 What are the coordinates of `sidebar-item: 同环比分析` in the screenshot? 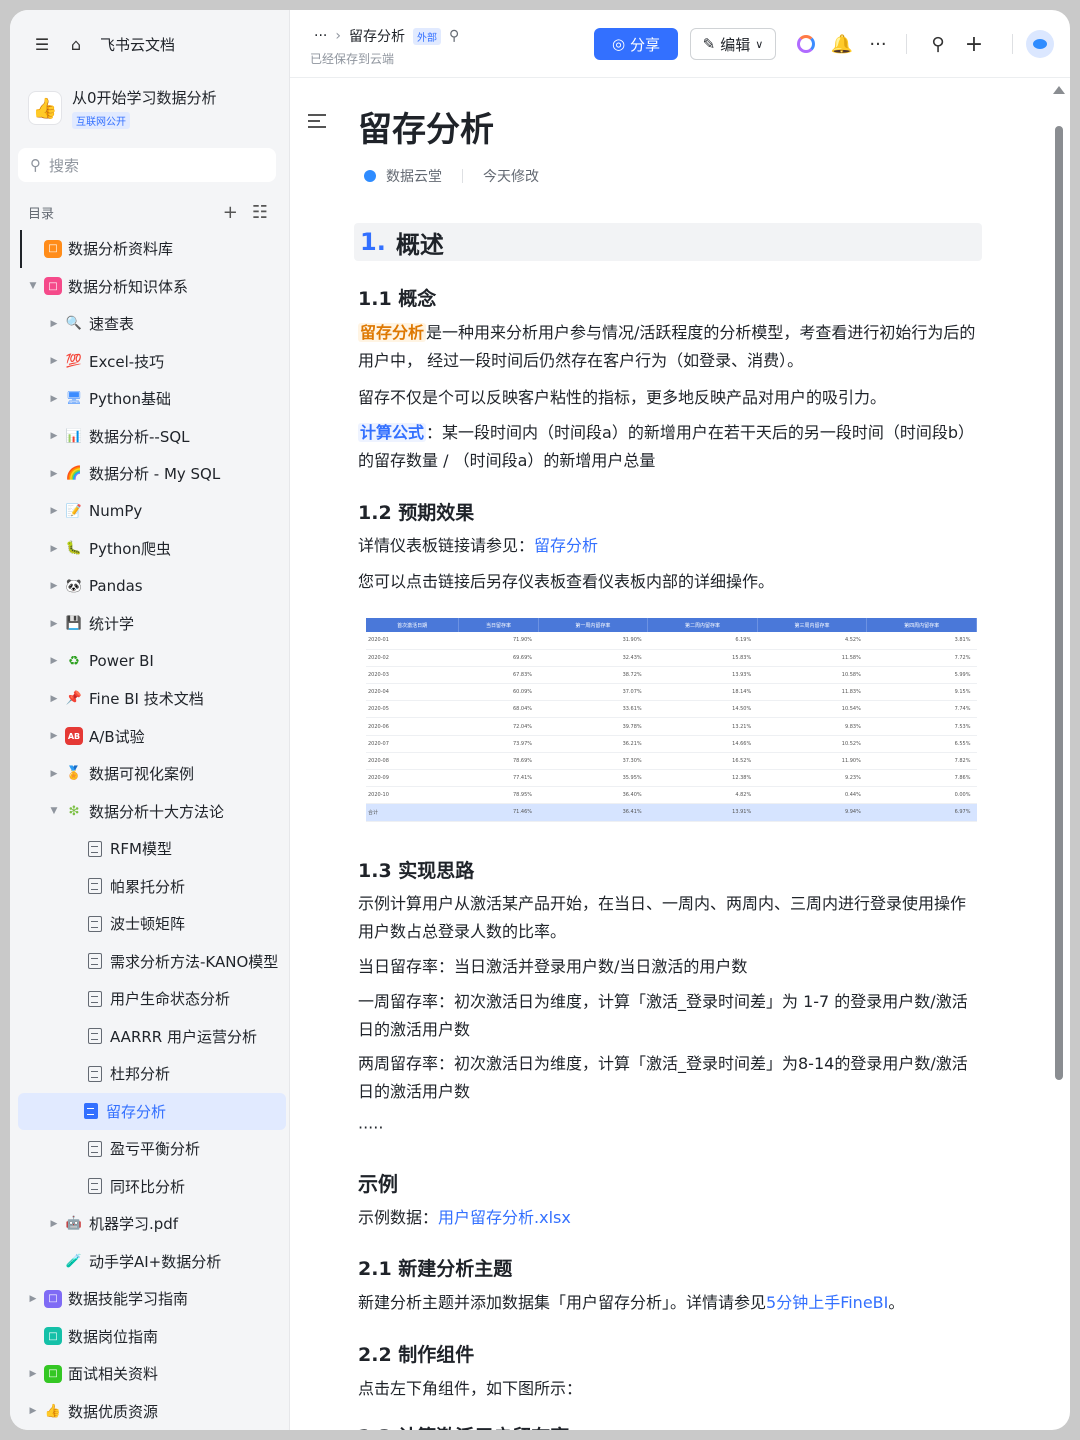 It's located at (150, 1187).